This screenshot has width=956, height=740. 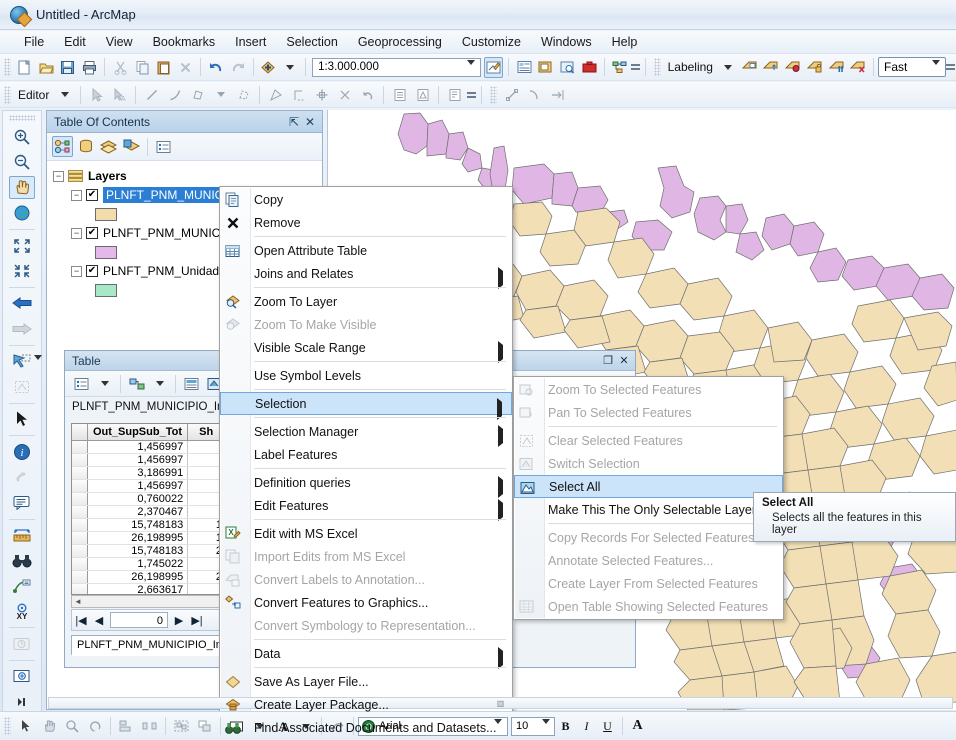 What do you see at coordinates (148, 577) in the screenshot?
I see `table-row: 26,1989952` at bounding box center [148, 577].